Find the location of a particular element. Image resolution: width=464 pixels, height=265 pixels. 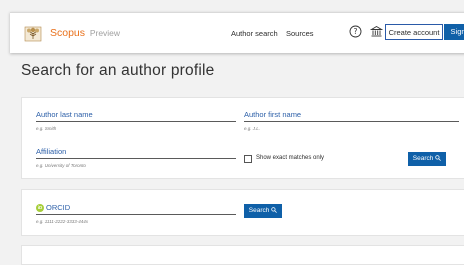

author-search-button: Search is located at coordinates (427, 159).